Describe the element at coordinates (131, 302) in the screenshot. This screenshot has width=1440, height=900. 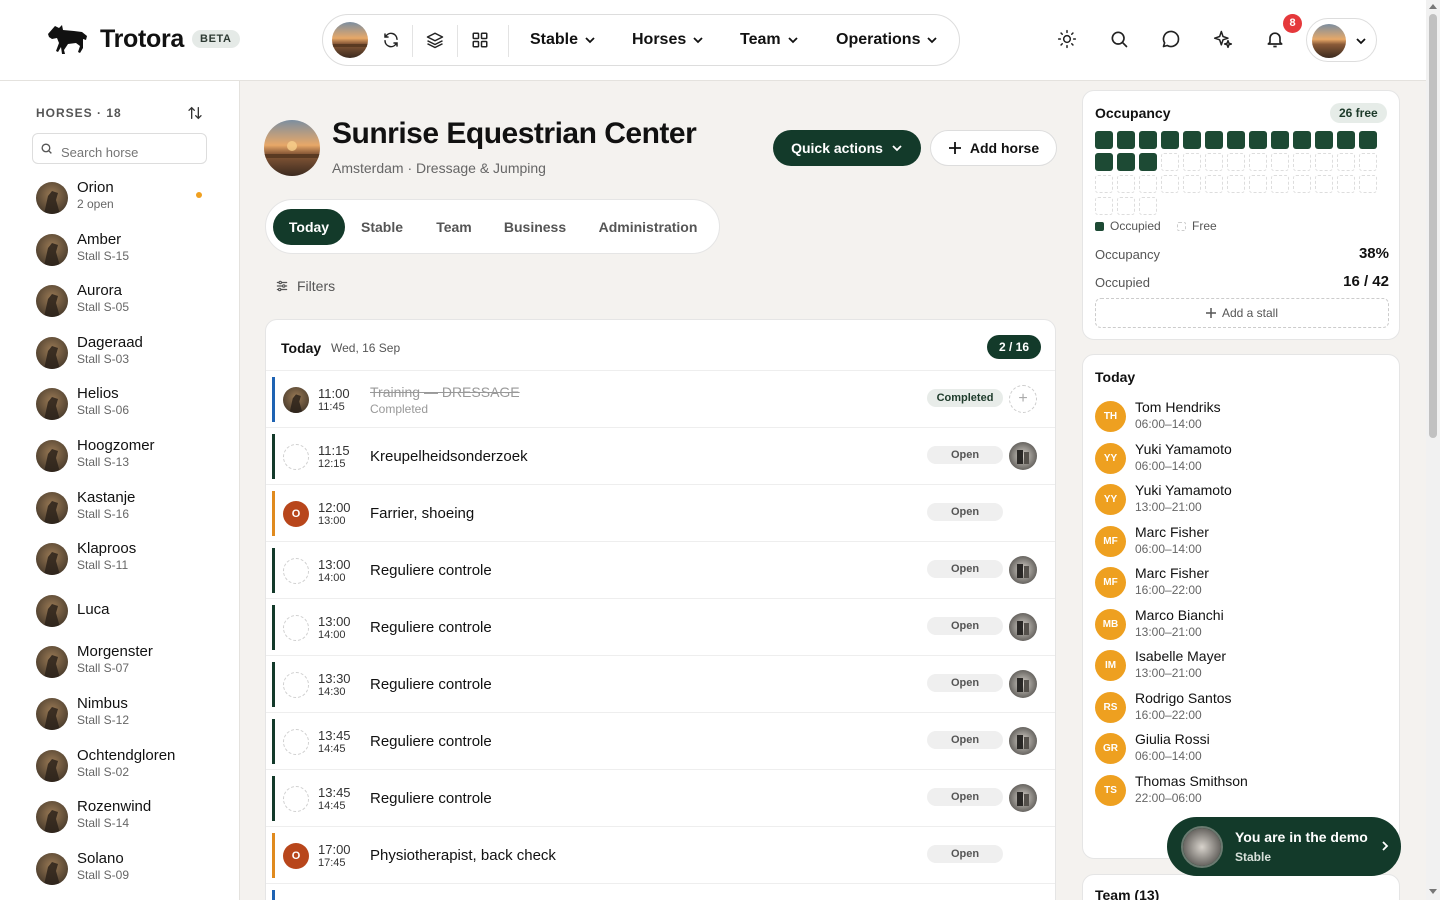
I see `horse-list-item: Aurora Stall S-05` at that location.